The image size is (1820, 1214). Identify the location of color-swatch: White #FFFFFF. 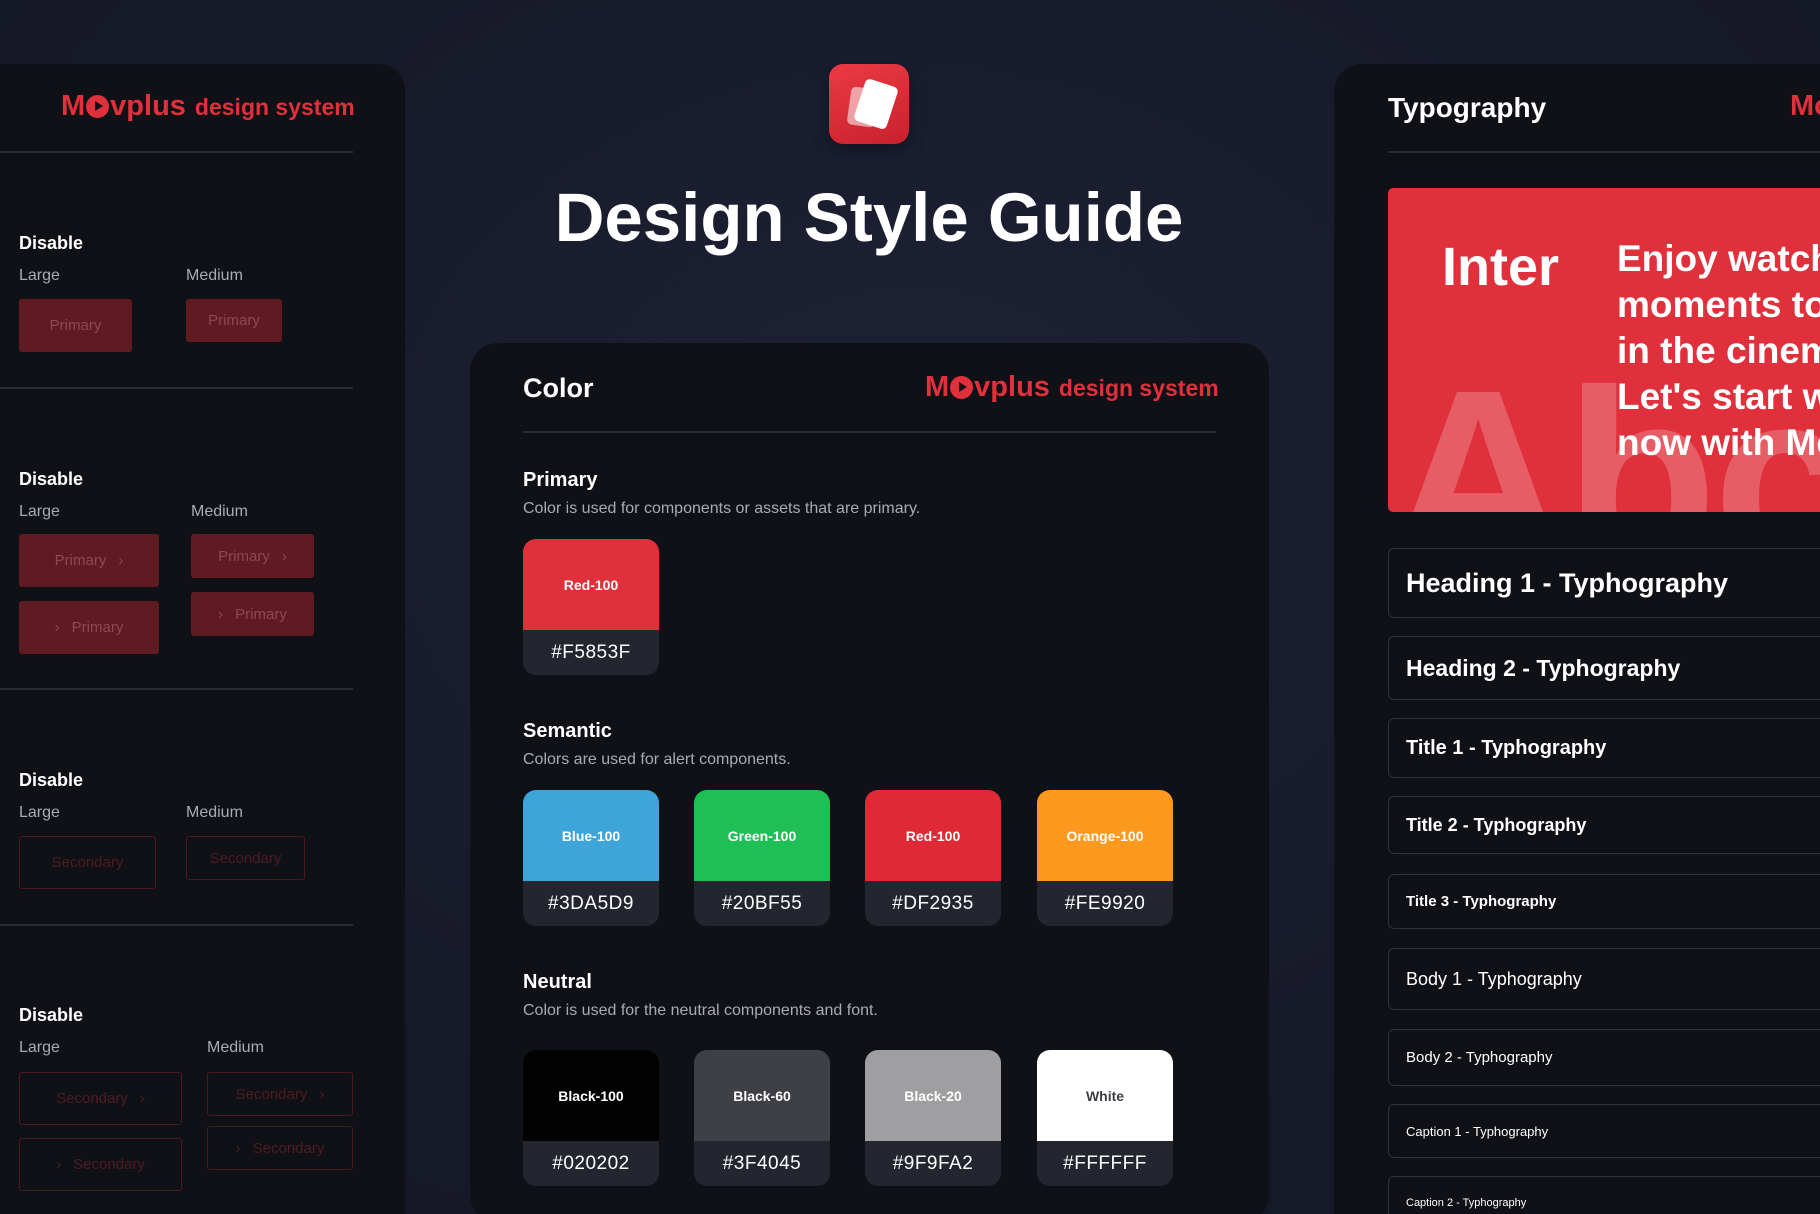
(1105, 1118).